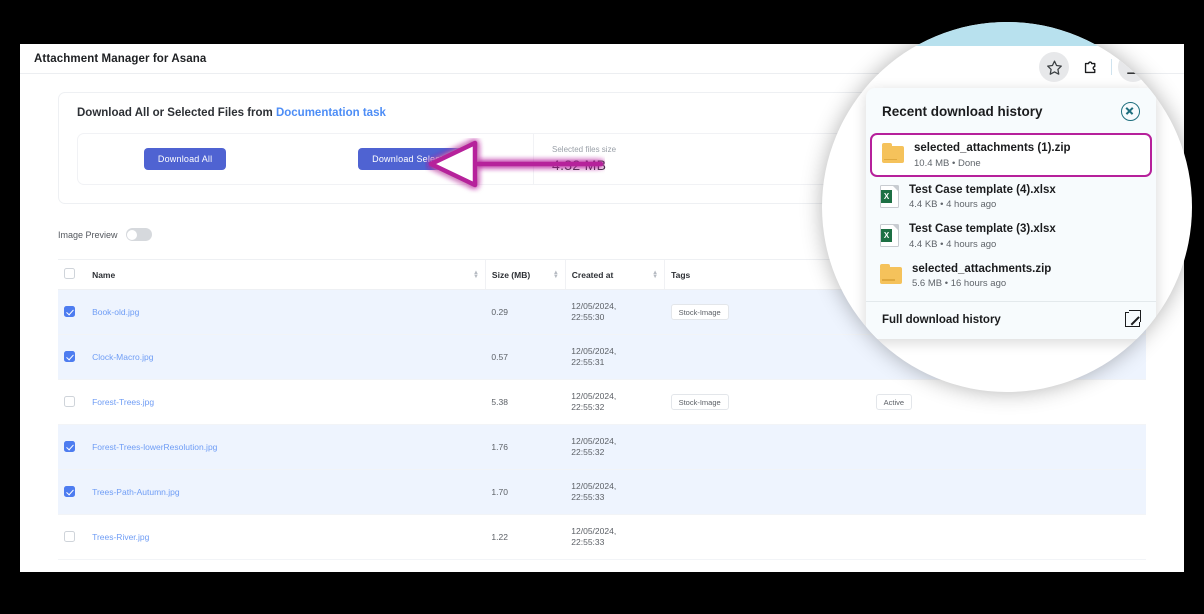 The image size is (1204, 614). What do you see at coordinates (1090, 67) in the screenshot?
I see `extensions-puzzle-icon` at bounding box center [1090, 67].